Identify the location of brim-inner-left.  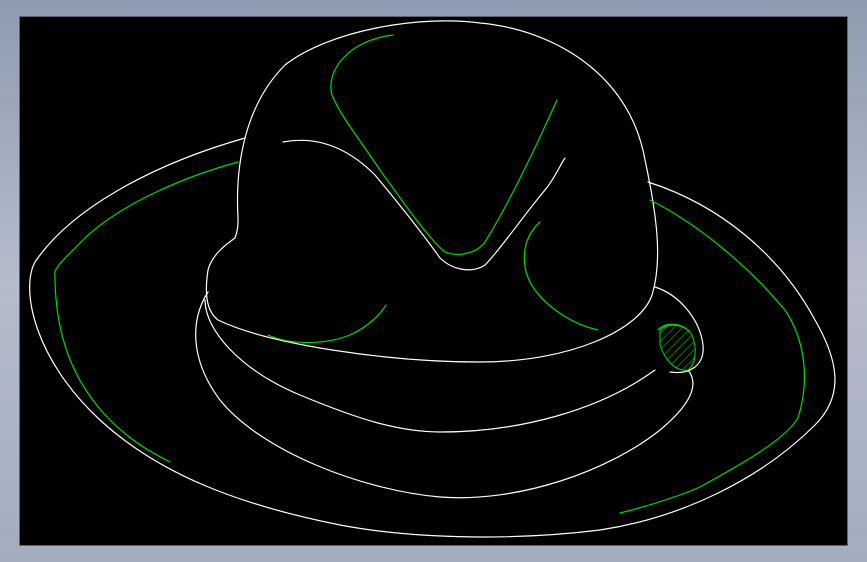
(146, 312).